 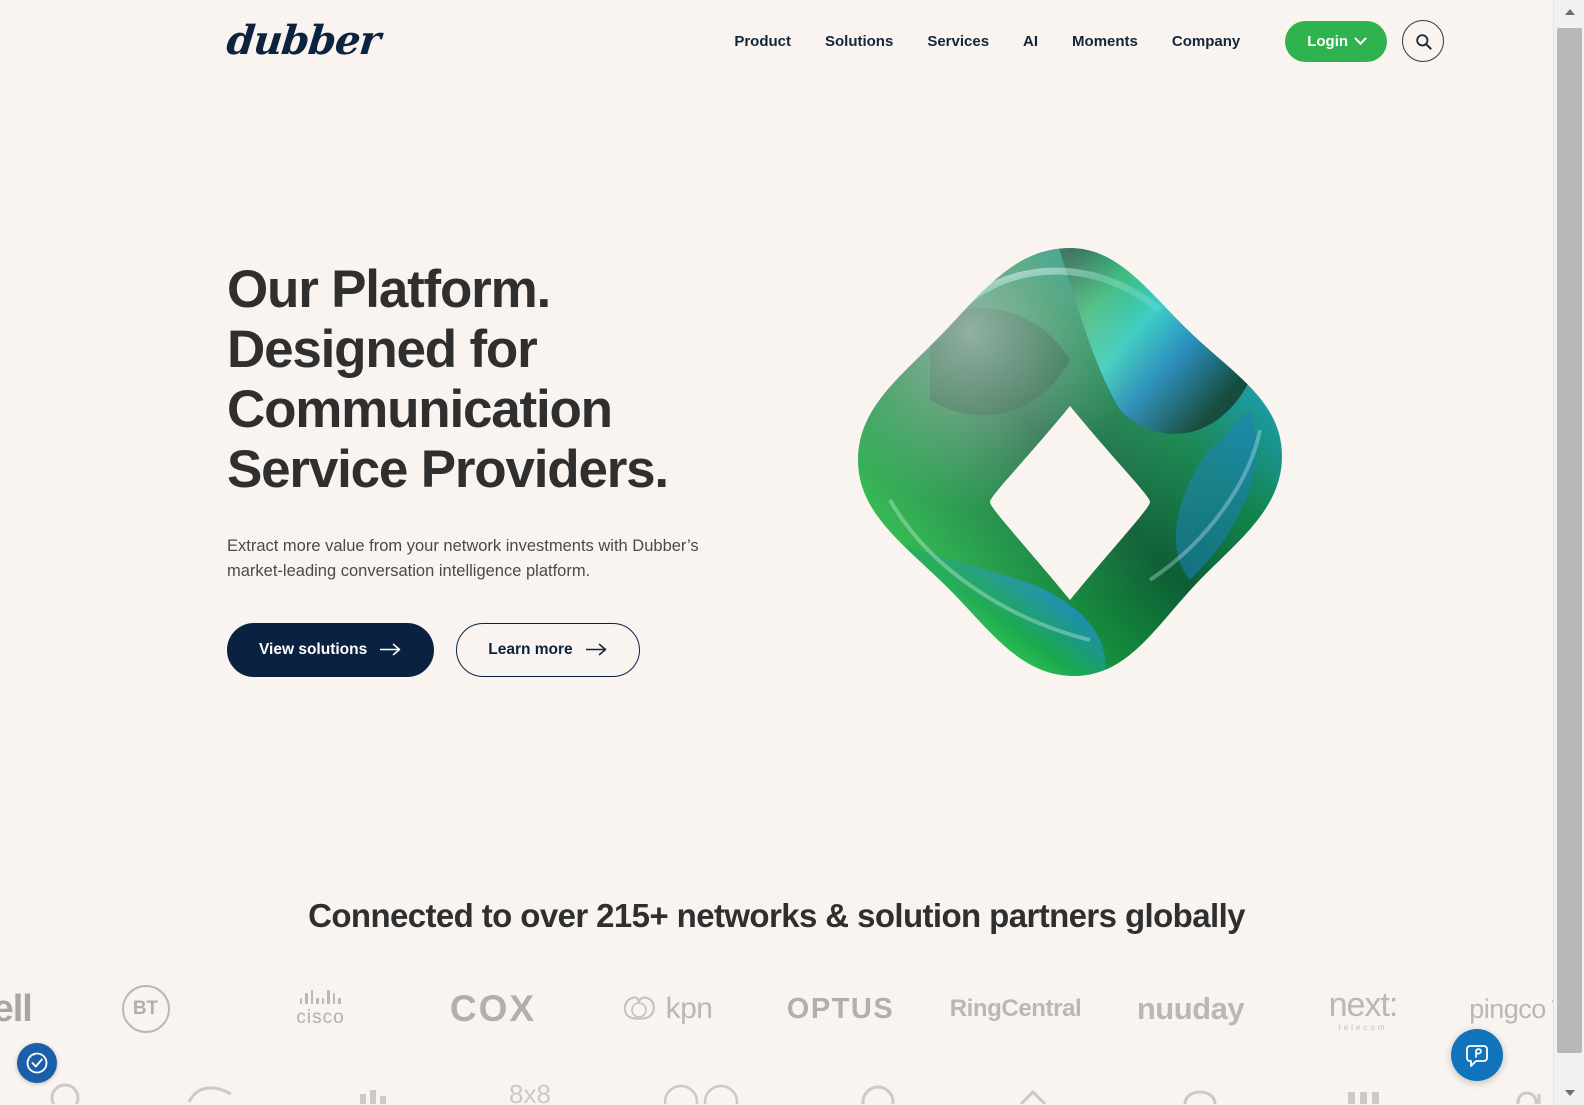 I want to click on bt-logo-text: BT, so click(x=145, y=1009).